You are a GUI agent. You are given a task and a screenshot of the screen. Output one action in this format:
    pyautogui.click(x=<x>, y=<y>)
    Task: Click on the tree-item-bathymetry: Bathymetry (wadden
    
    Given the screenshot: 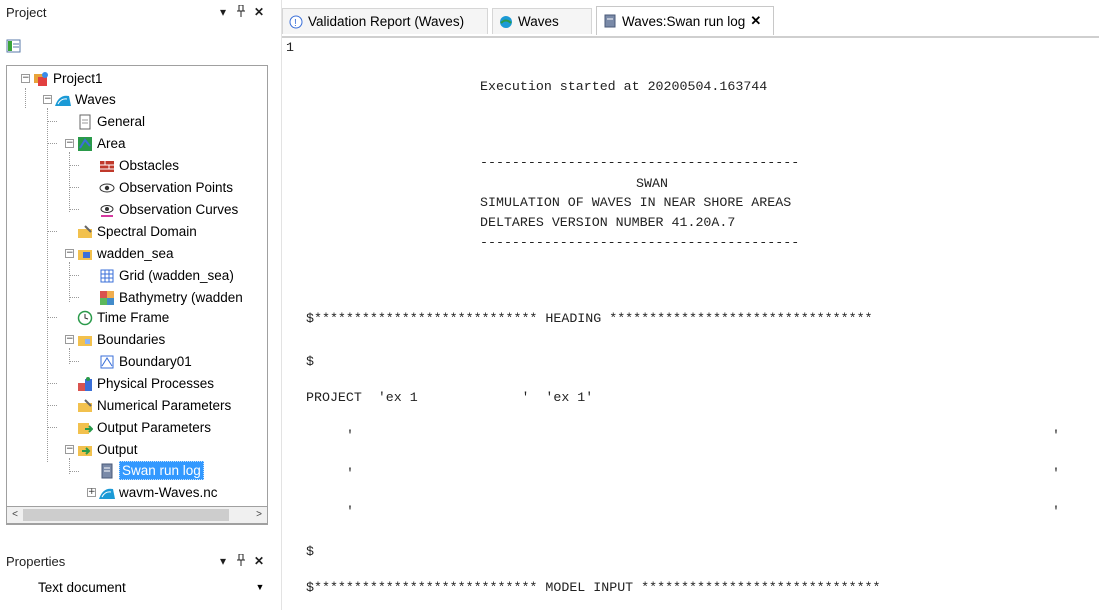 What is the action you would take?
    pyautogui.click(x=171, y=297)
    